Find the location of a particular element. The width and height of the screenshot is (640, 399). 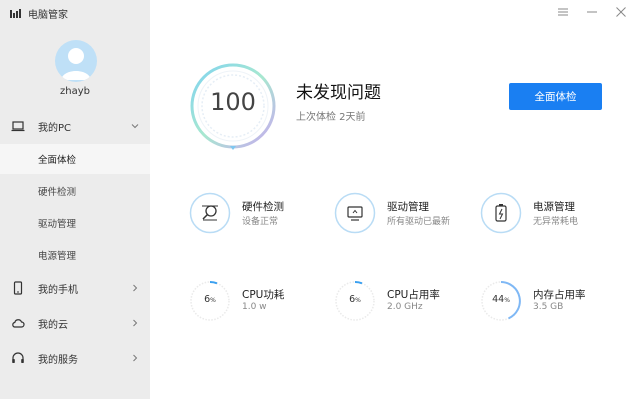

feature-status: 设备正常 is located at coordinates (260, 222).